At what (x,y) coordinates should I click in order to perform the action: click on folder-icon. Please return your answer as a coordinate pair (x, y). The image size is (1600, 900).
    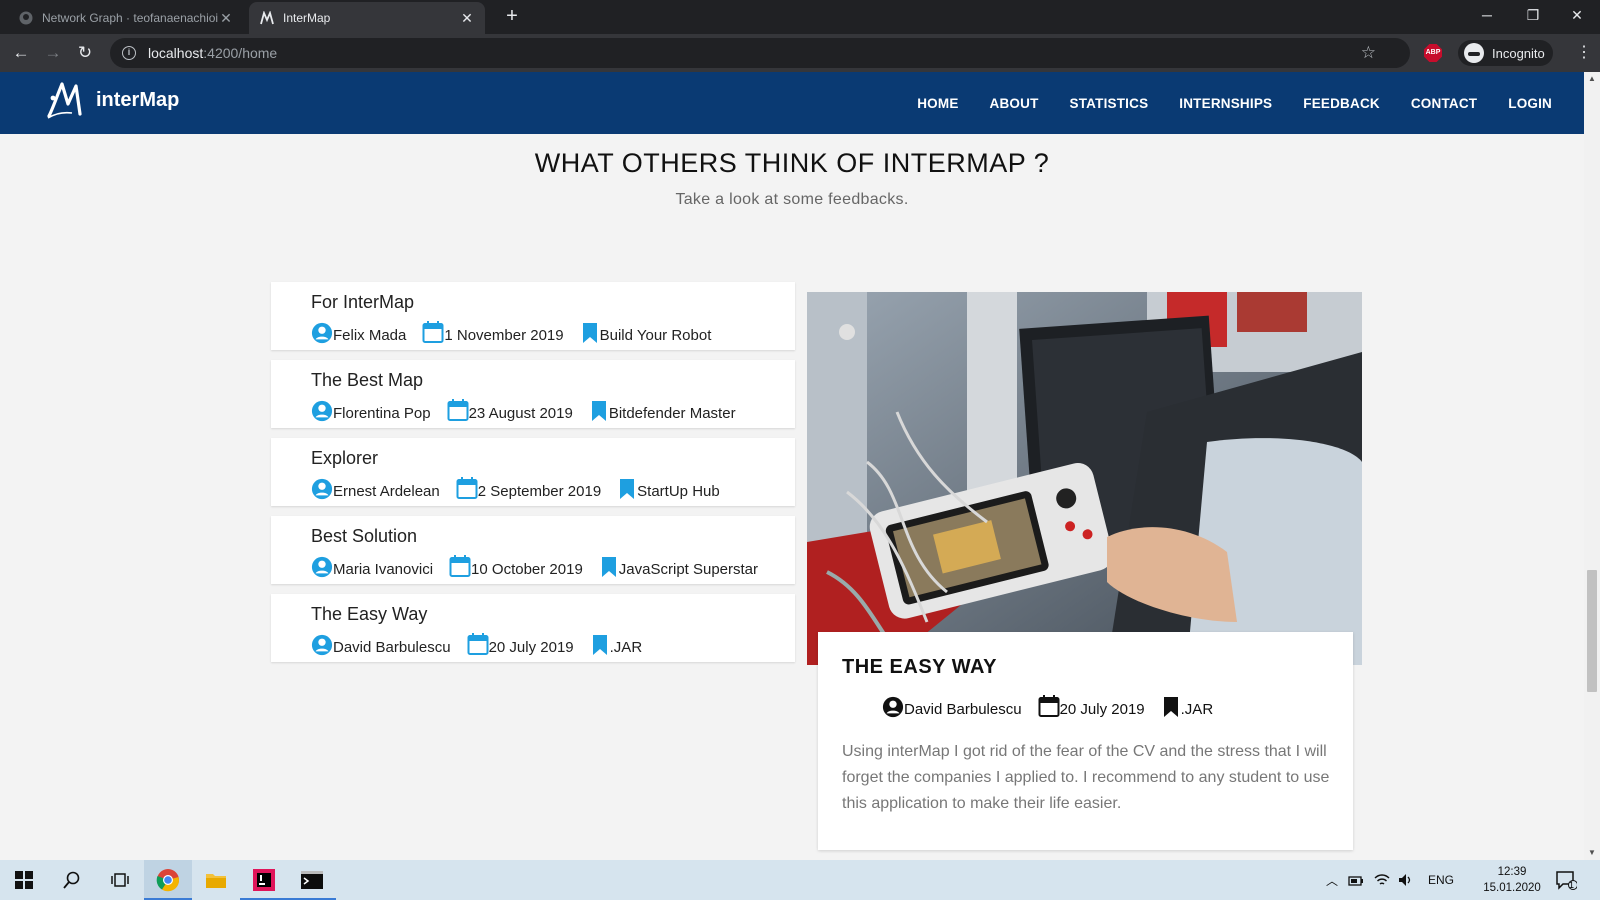
    Looking at the image, I should click on (216, 881).